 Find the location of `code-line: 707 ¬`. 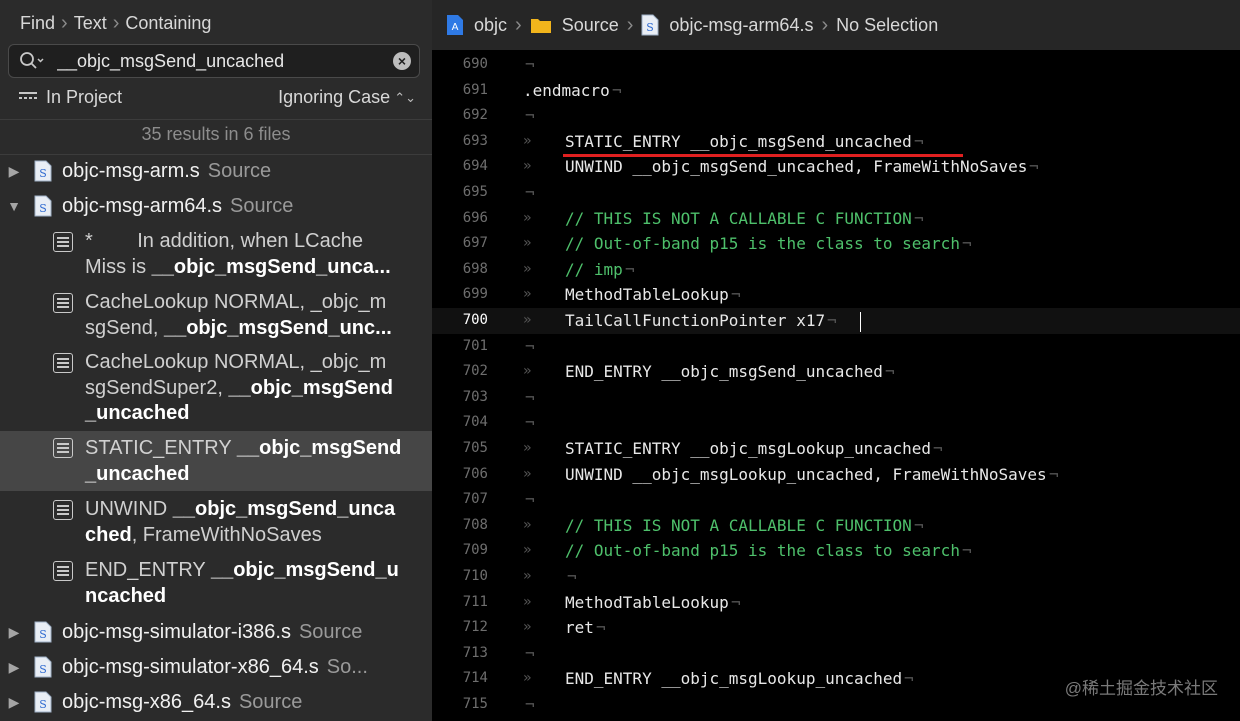

code-line: 707 ¬ is located at coordinates (836, 500).